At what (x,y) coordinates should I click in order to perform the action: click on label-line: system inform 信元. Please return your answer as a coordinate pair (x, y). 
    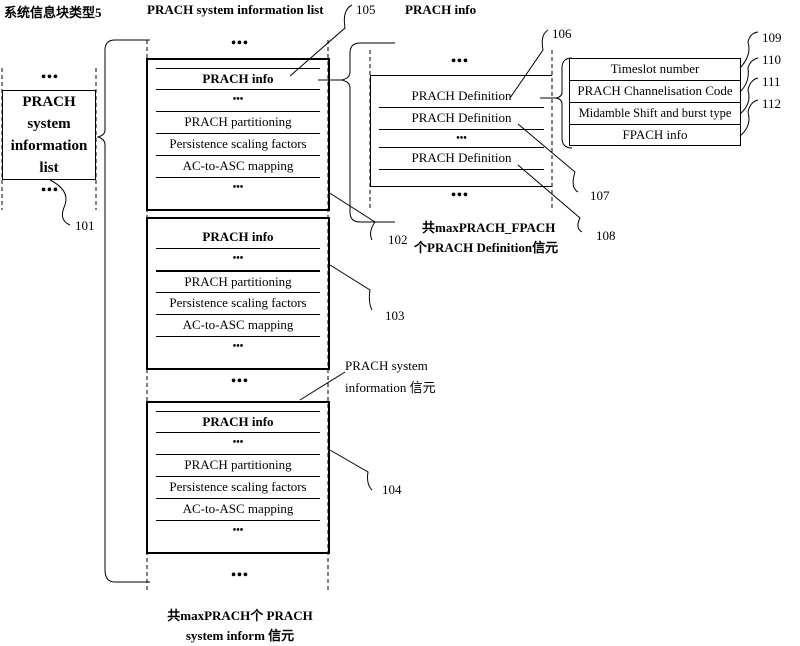
    Looking at the image, I should click on (240, 635).